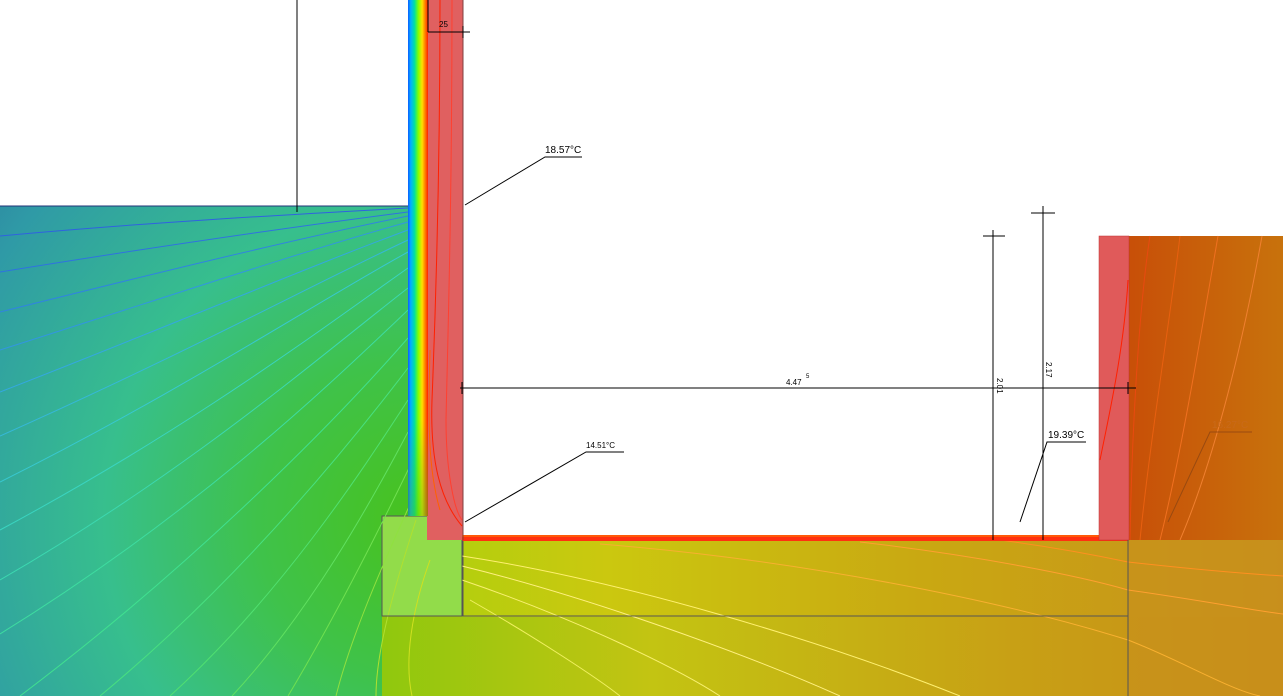 This screenshot has width=1283, height=696. Describe the element at coordinates (1205, 388) in the screenshot. I see `right-room-field` at that location.